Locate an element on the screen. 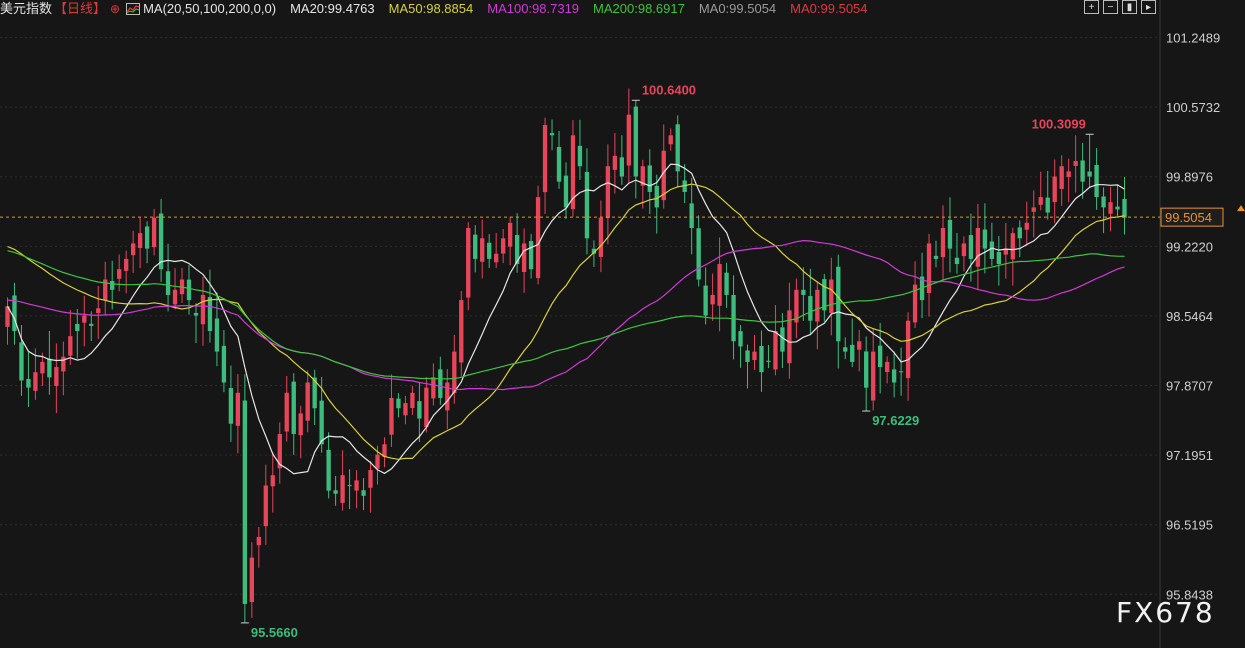  y-tick-label: 101.2489 is located at coordinates (1193, 38).